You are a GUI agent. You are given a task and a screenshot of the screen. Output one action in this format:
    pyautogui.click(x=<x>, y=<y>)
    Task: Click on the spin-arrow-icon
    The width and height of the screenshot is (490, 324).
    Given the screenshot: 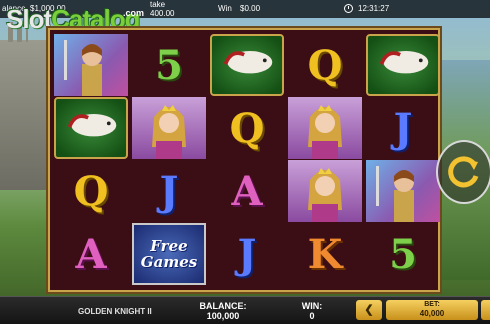 What is the action you would take?
    pyautogui.click(x=463, y=172)
    